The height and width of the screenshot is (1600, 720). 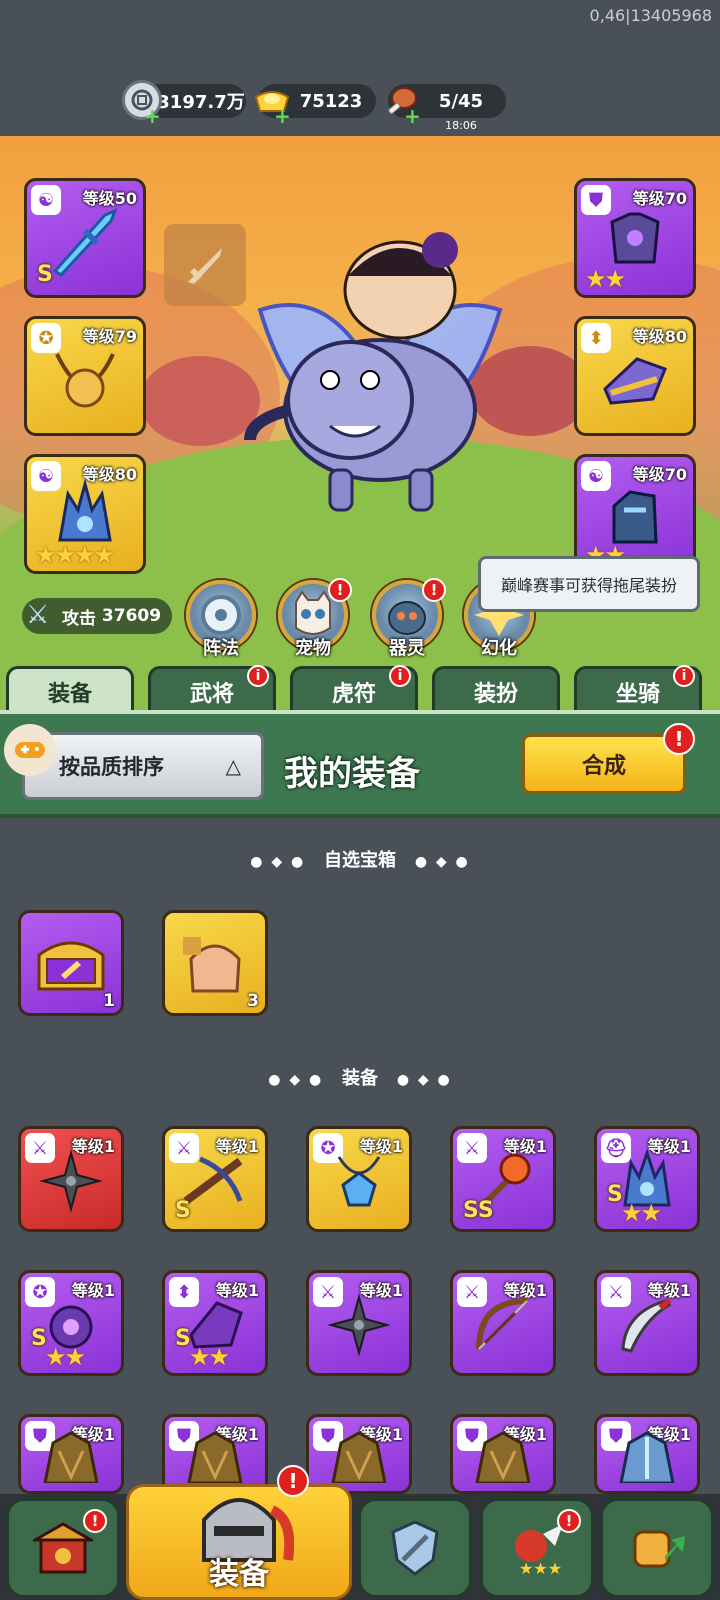 I want to click on fist-upgrade-icon, so click(x=659, y=1549).